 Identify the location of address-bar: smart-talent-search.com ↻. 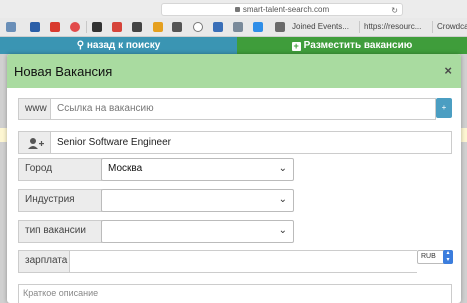
(282, 9).